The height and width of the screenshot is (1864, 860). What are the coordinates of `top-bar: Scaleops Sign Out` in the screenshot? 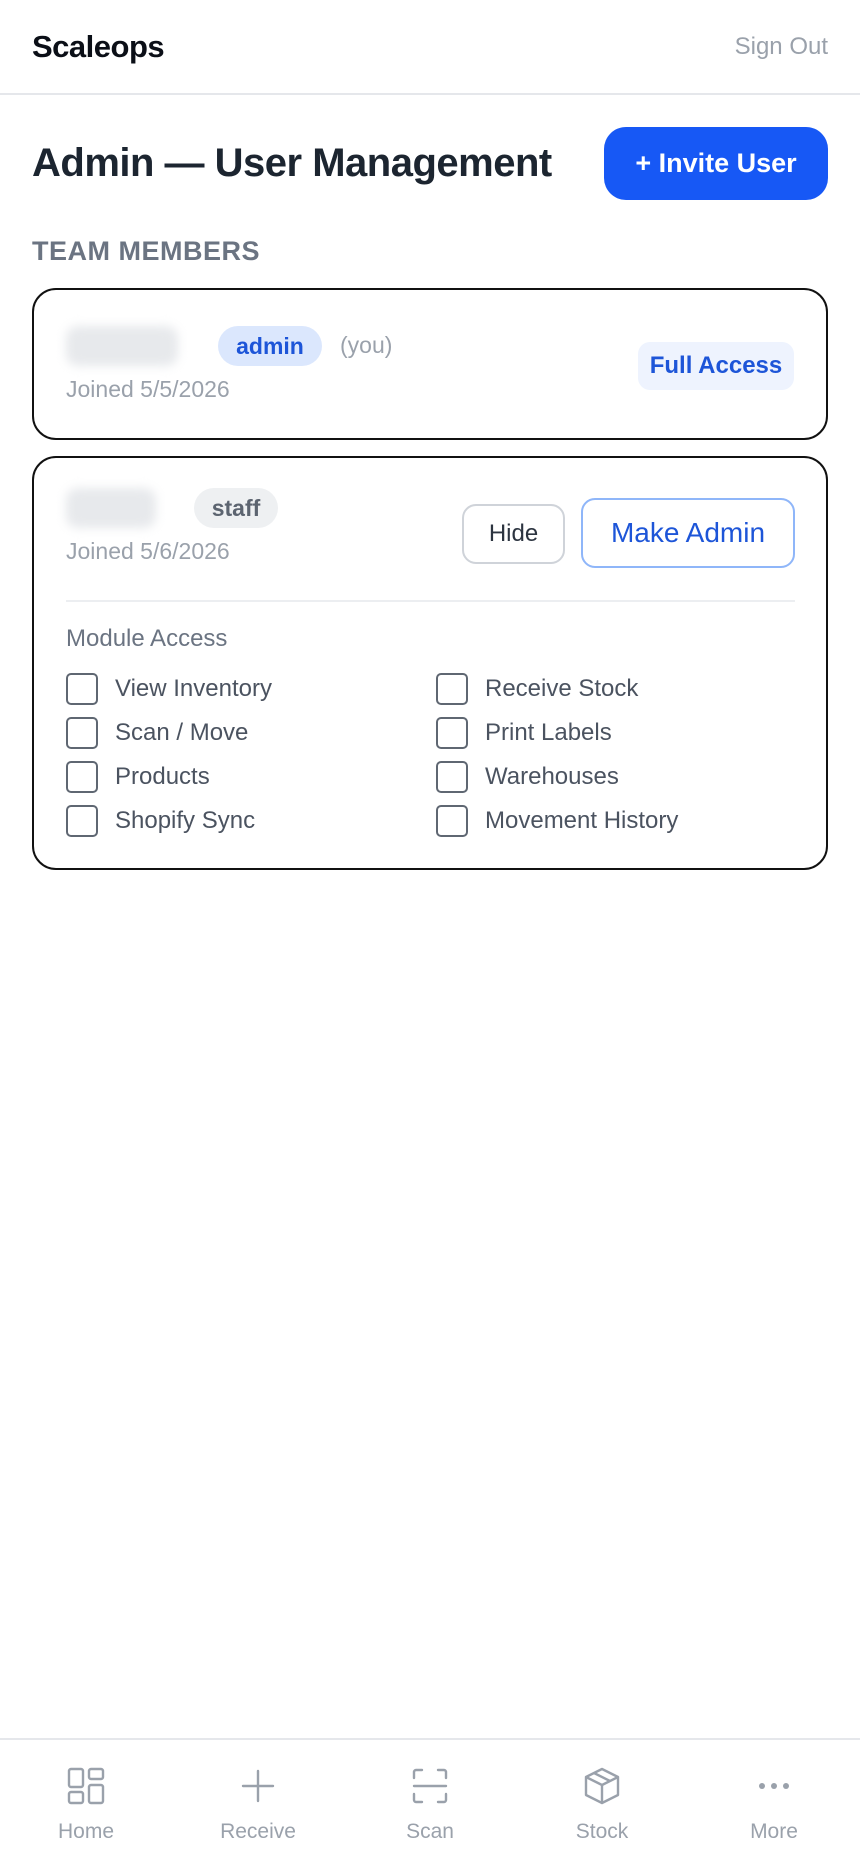 It's located at (430, 47).